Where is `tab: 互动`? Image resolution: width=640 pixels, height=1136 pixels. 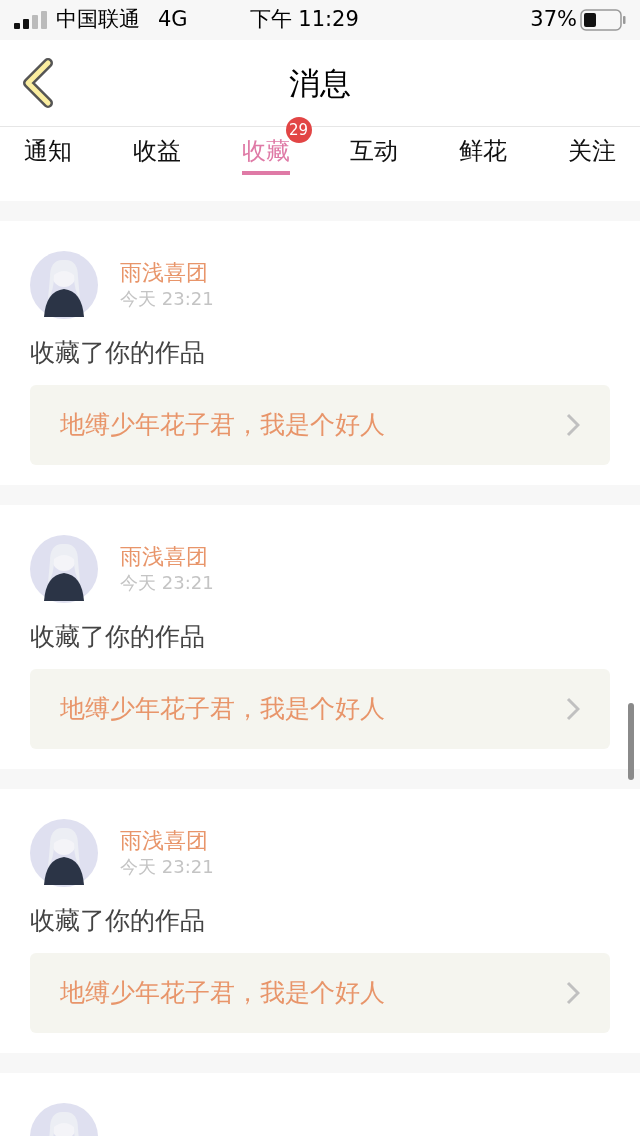 tab: 互动 is located at coordinates (374, 155).